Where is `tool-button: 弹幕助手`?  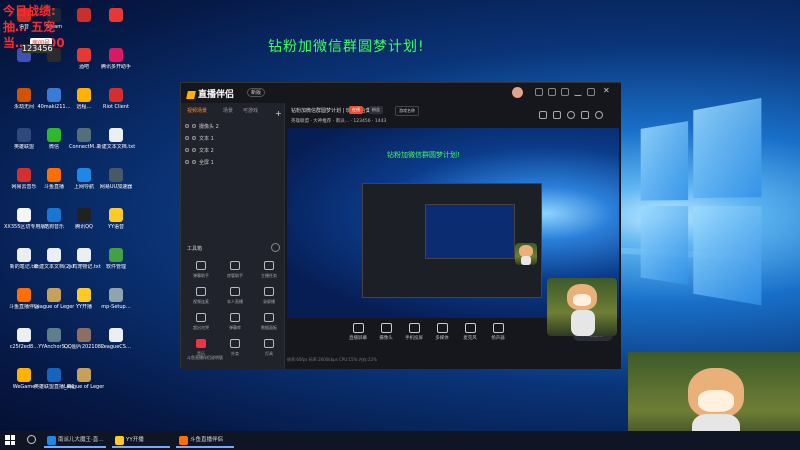
tool-button: 弹幕助手 is located at coordinates (201, 273).